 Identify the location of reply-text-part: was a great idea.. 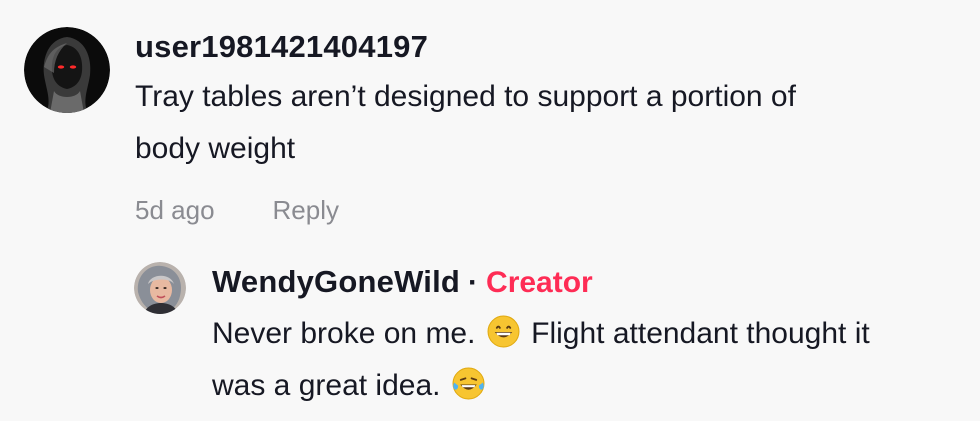
(326, 385).